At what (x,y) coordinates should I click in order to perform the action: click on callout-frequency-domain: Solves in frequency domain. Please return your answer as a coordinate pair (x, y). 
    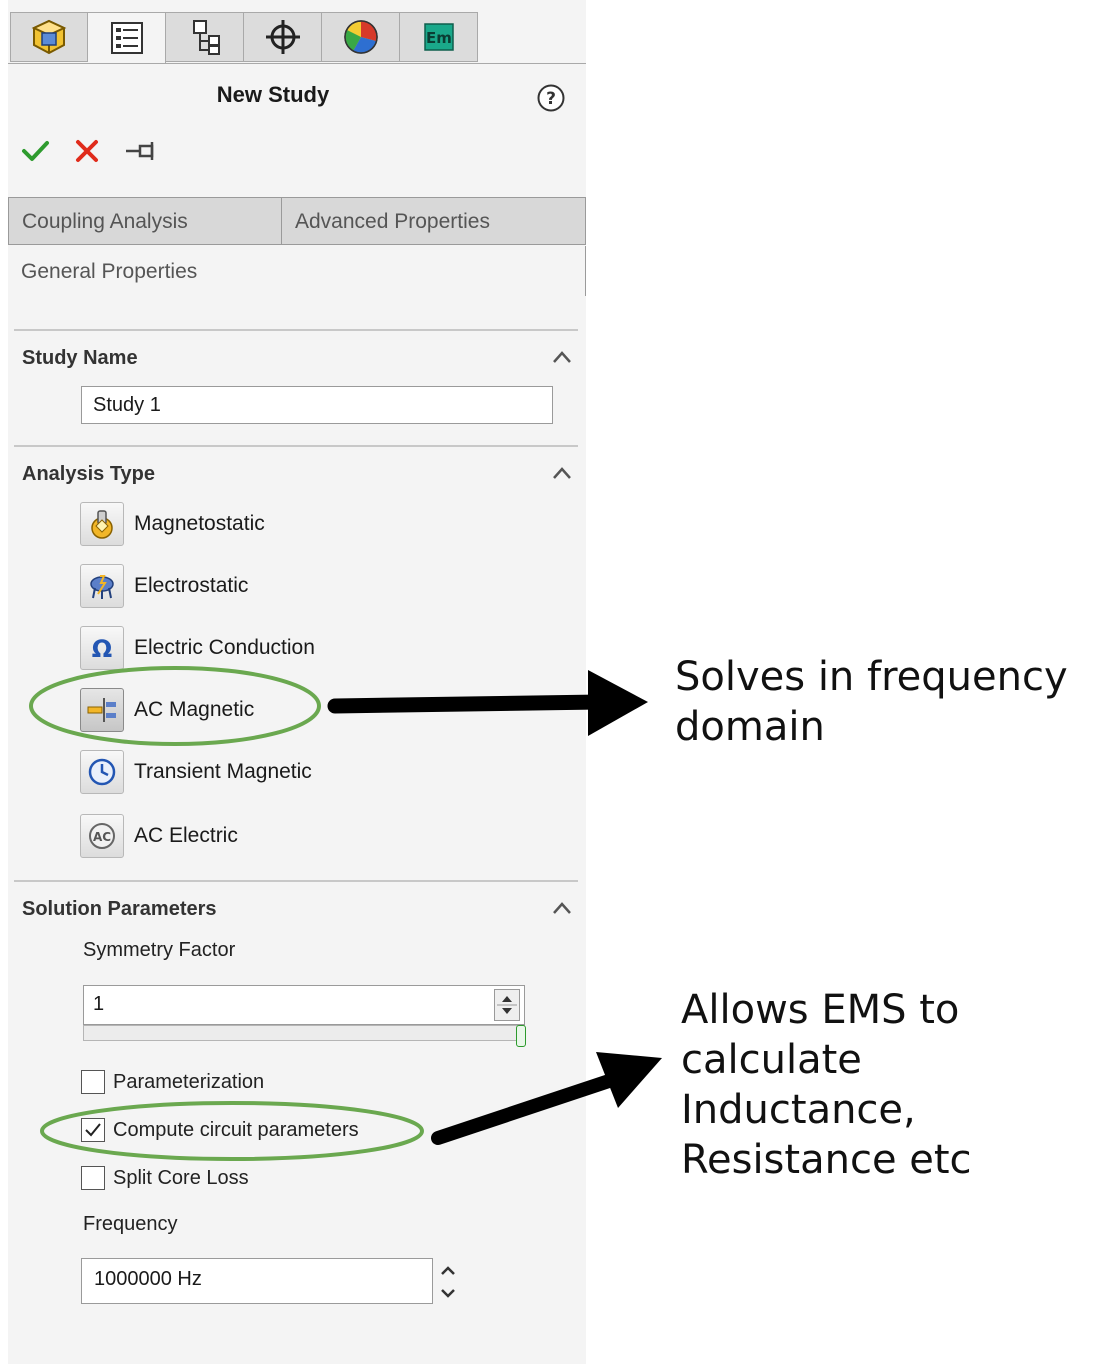
    Looking at the image, I should click on (871, 702).